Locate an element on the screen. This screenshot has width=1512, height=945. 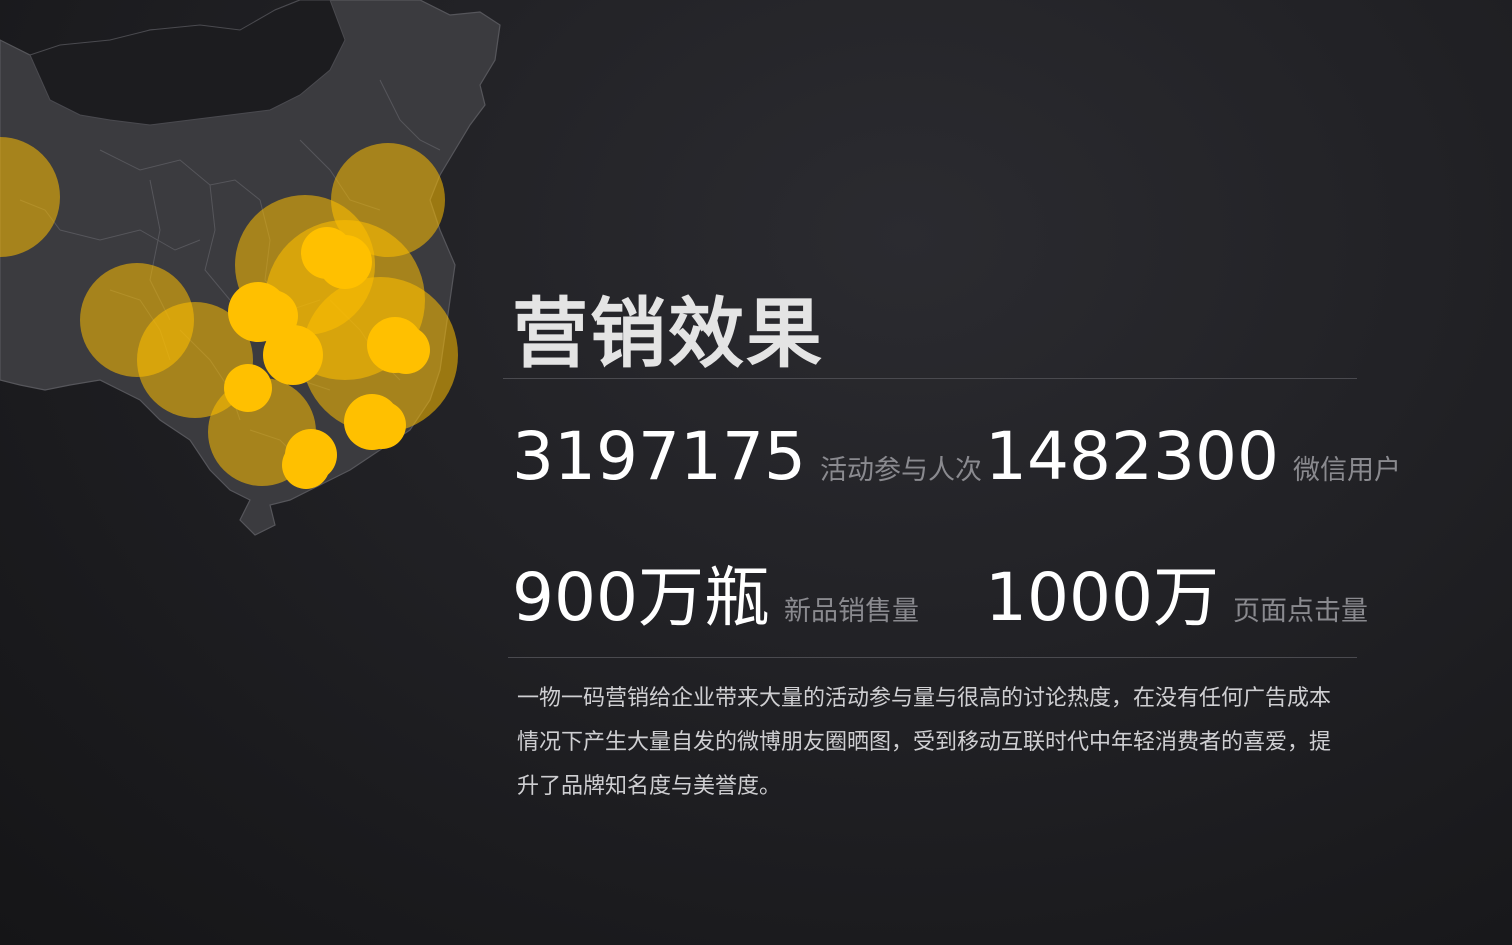
stat-value: 1482300 is located at coordinates (1132, 456).